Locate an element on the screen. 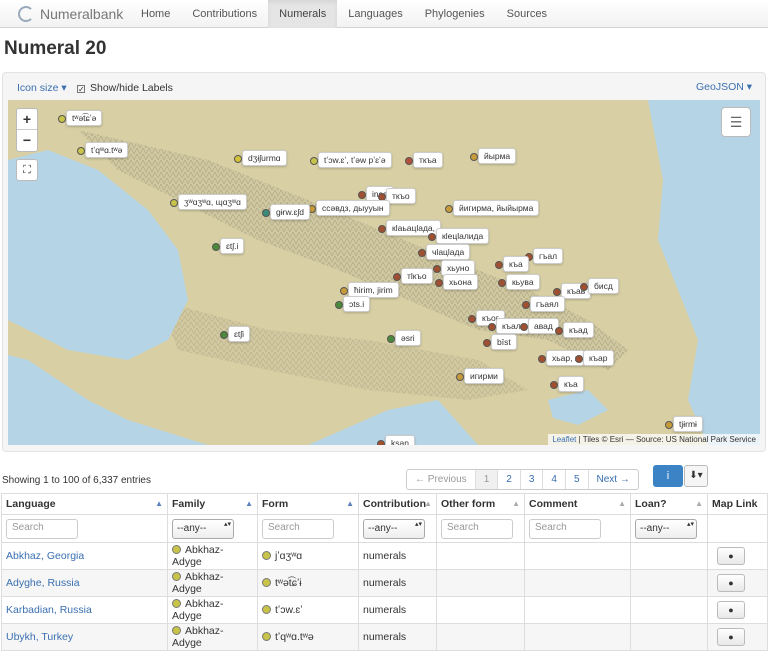 The image size is (768, 651). map-marker-label: хьона is located at coordinates (460, 282).